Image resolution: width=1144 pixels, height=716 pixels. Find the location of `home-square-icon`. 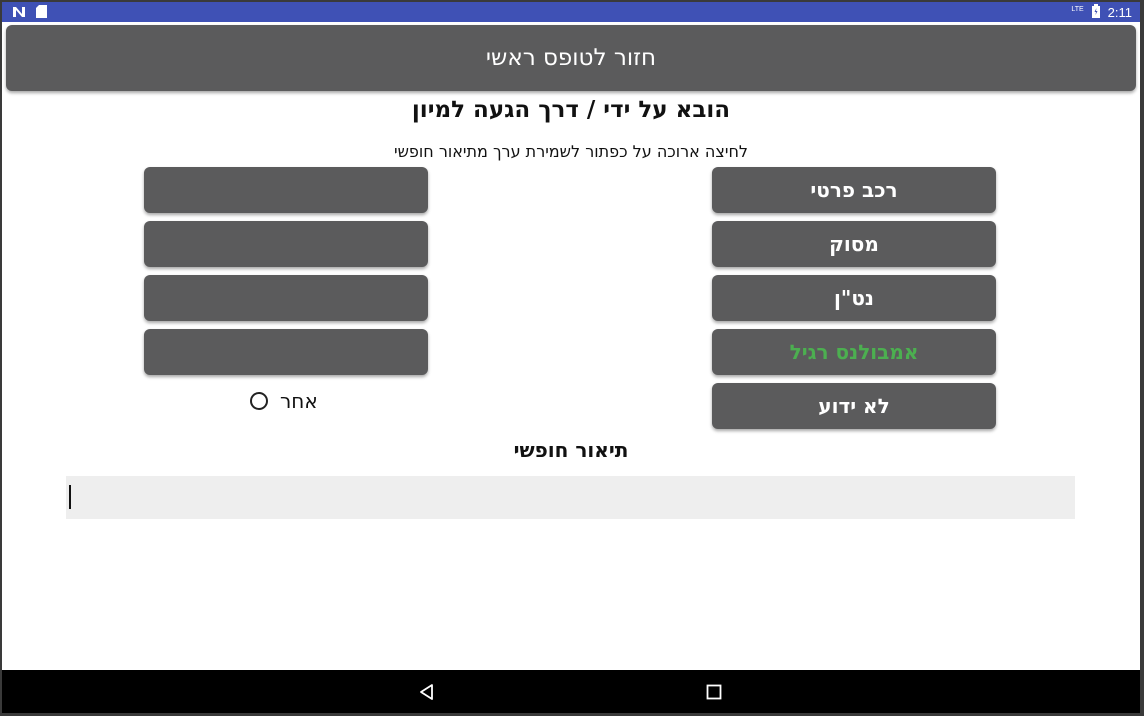

home-square-icon is located at coordinates (714, 692).